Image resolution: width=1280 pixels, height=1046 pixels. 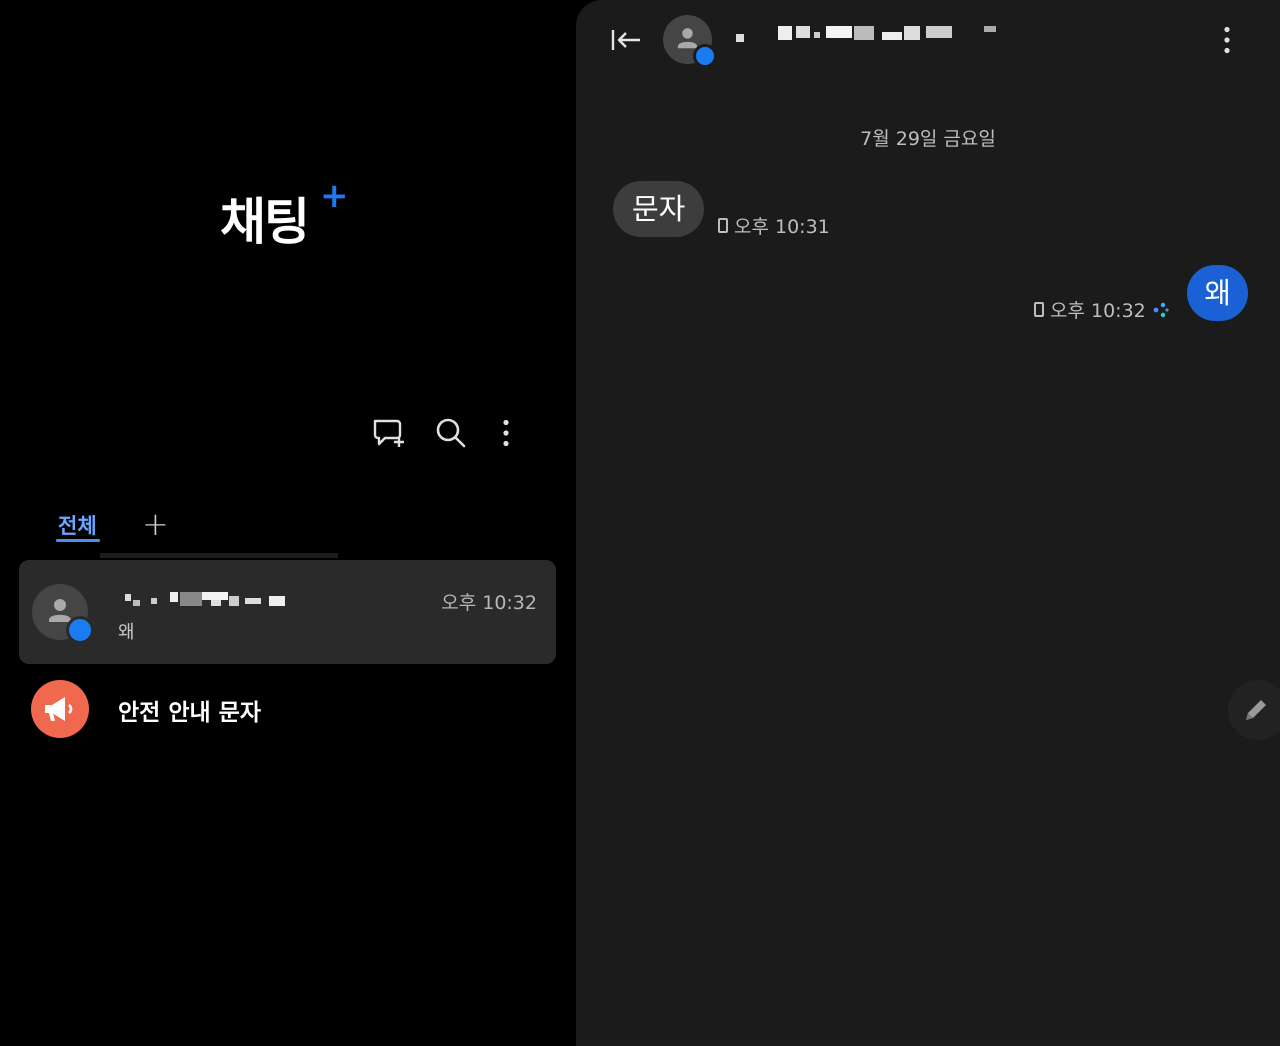 I want to click on active-tab-indicator, so click(x=78, y=540).